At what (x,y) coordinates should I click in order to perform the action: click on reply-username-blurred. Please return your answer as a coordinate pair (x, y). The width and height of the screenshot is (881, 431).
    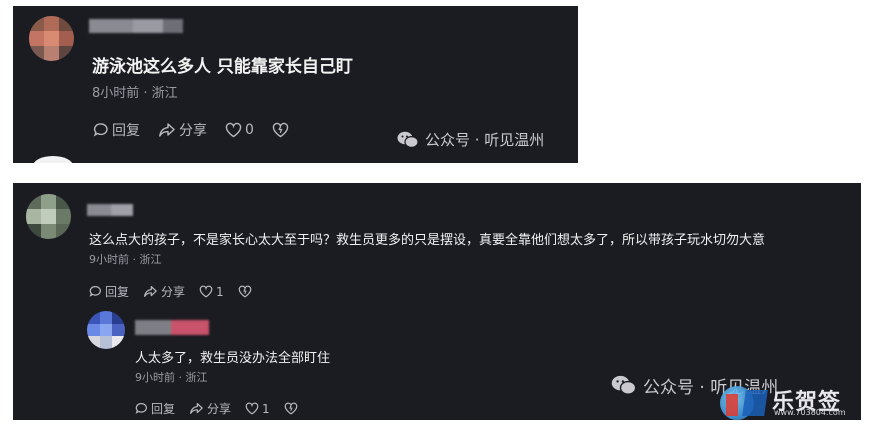
    Looking at the image, I should click on (172, 327).